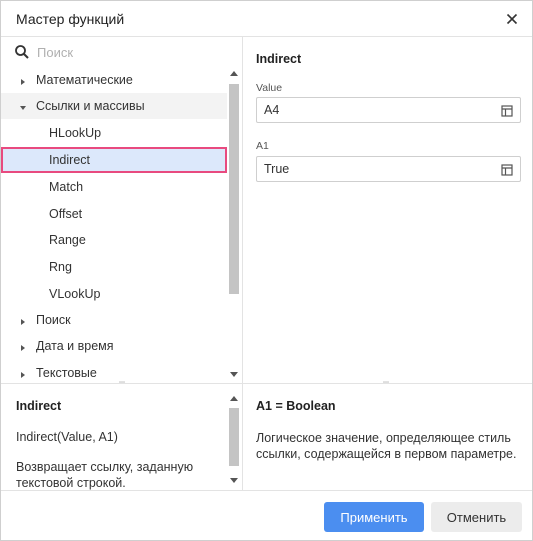 This screenshot has width=533, height=541. Describe the element at coordinates (75, 133) in the screenshot. I see `tree-item-label: HLookUp` at that location.